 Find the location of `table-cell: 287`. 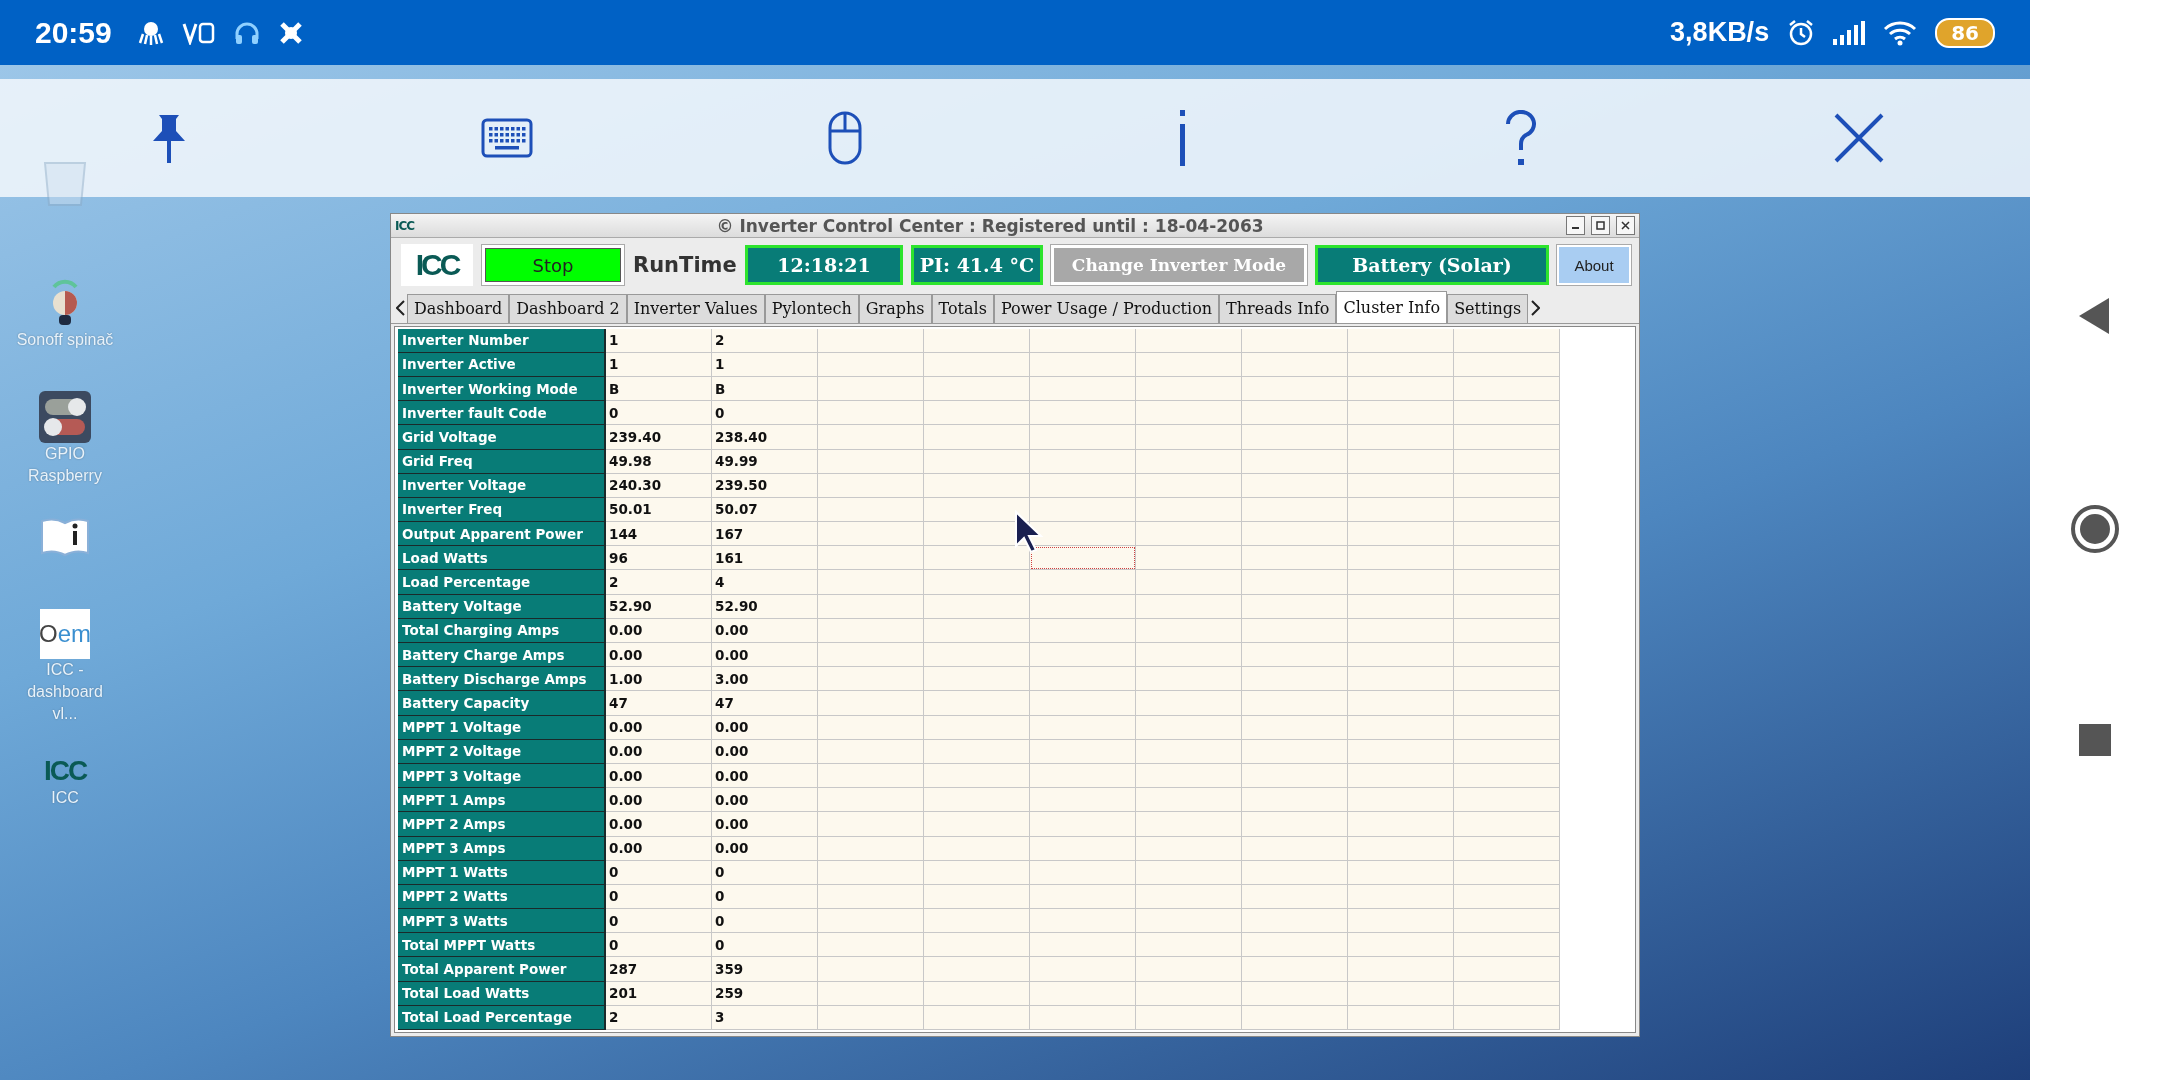

table-cell: 287 is located at coordinates (659, 969).